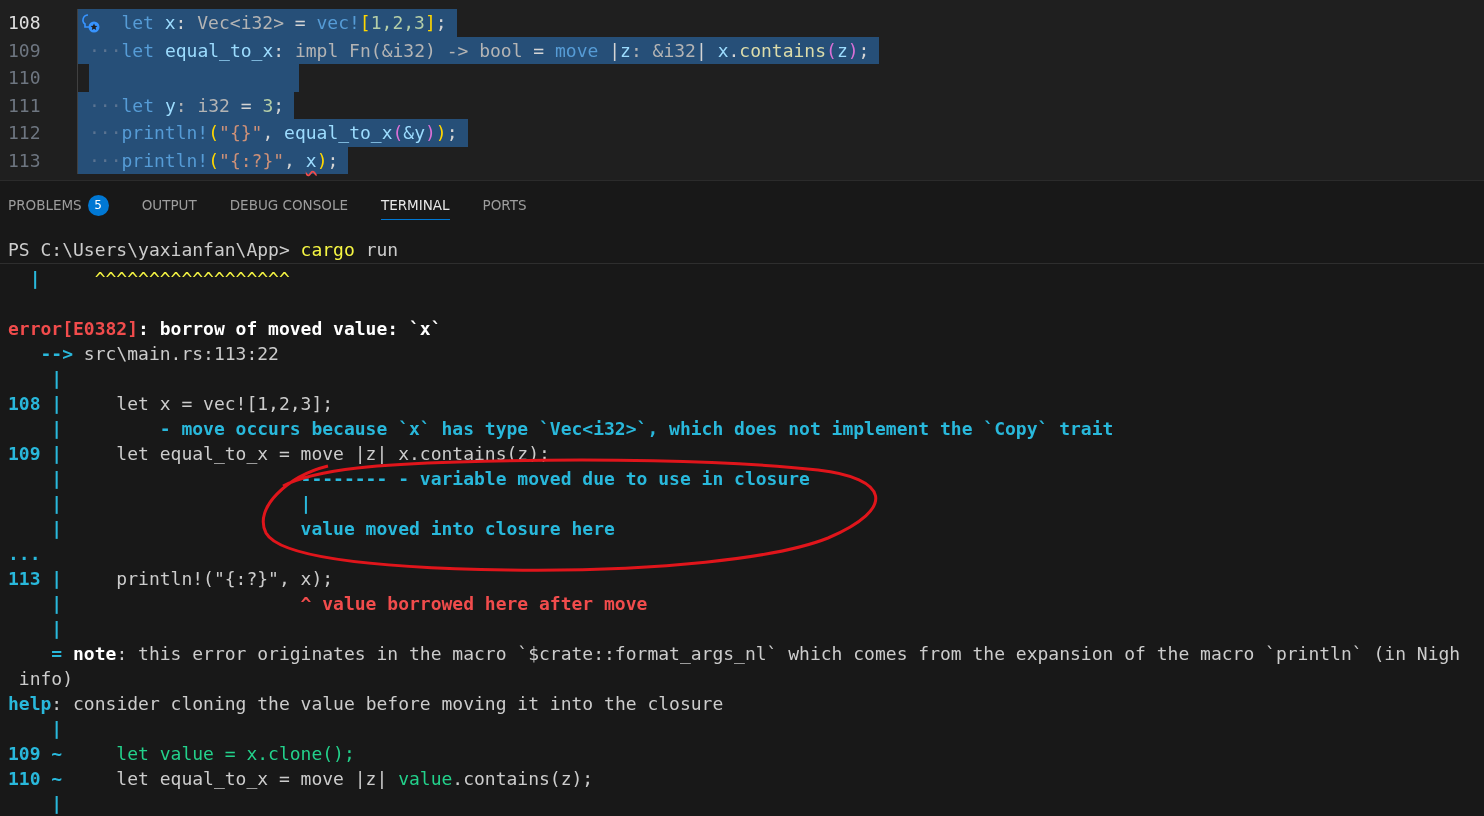 The height and width of the screenshot is (816, 1484). What do you see at coordinates (35, 578) in the screenshot?
I see `terminal-text: 113 |` at bounding box center [35, 578].